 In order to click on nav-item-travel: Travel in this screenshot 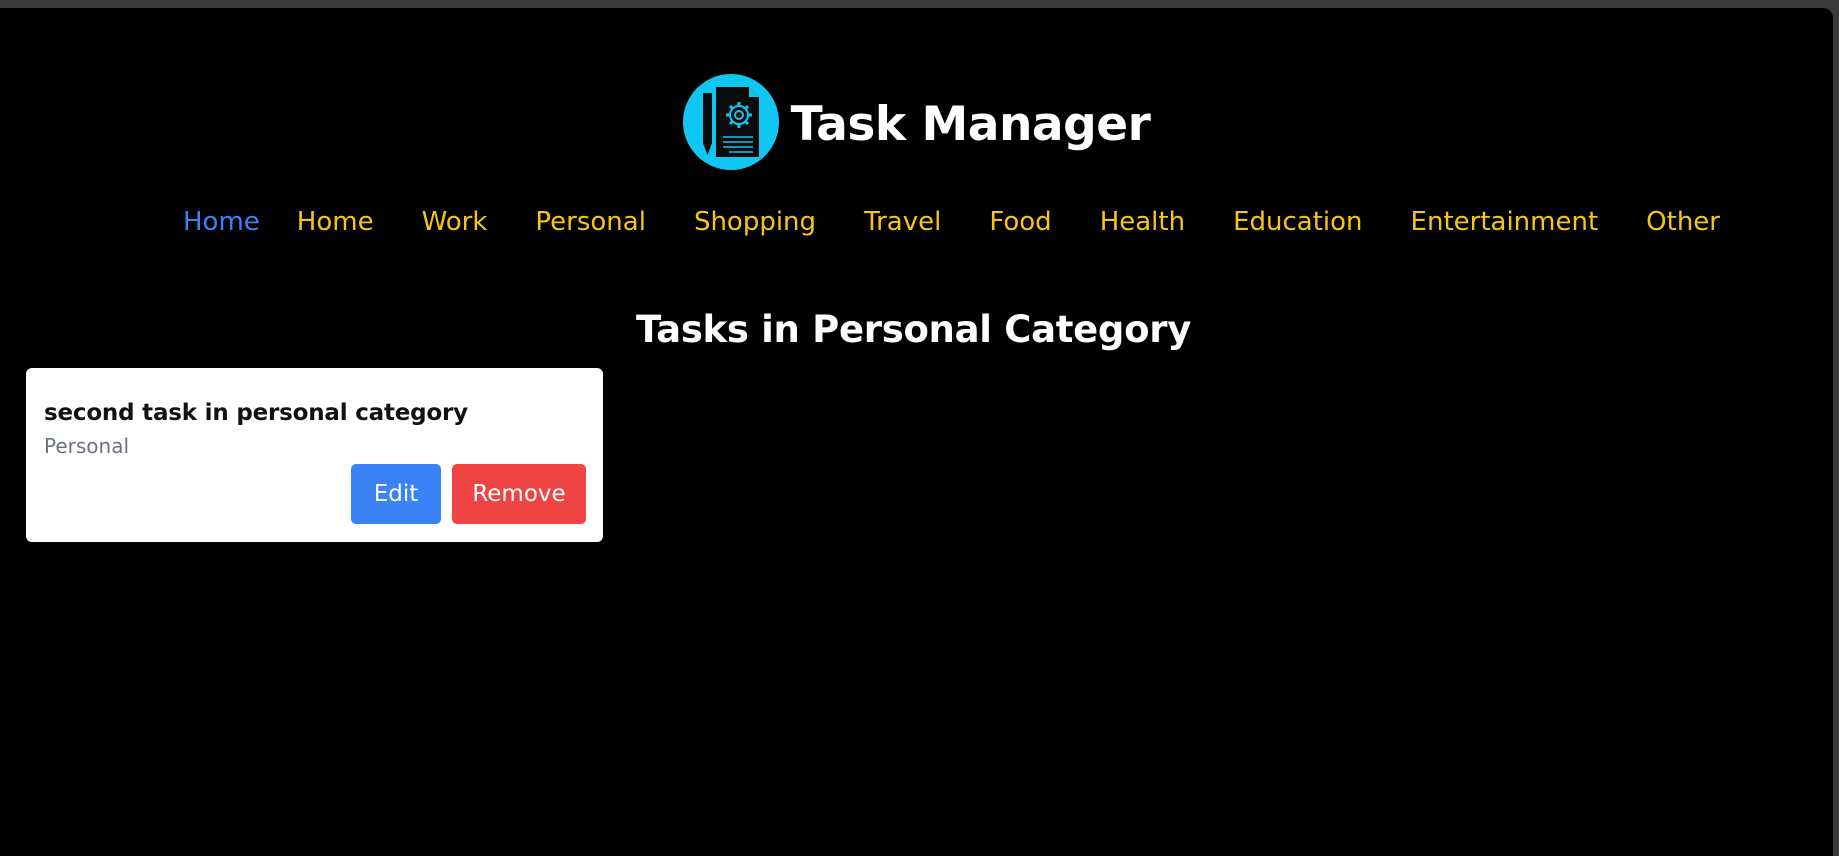, I will do `click(902, 222)`.